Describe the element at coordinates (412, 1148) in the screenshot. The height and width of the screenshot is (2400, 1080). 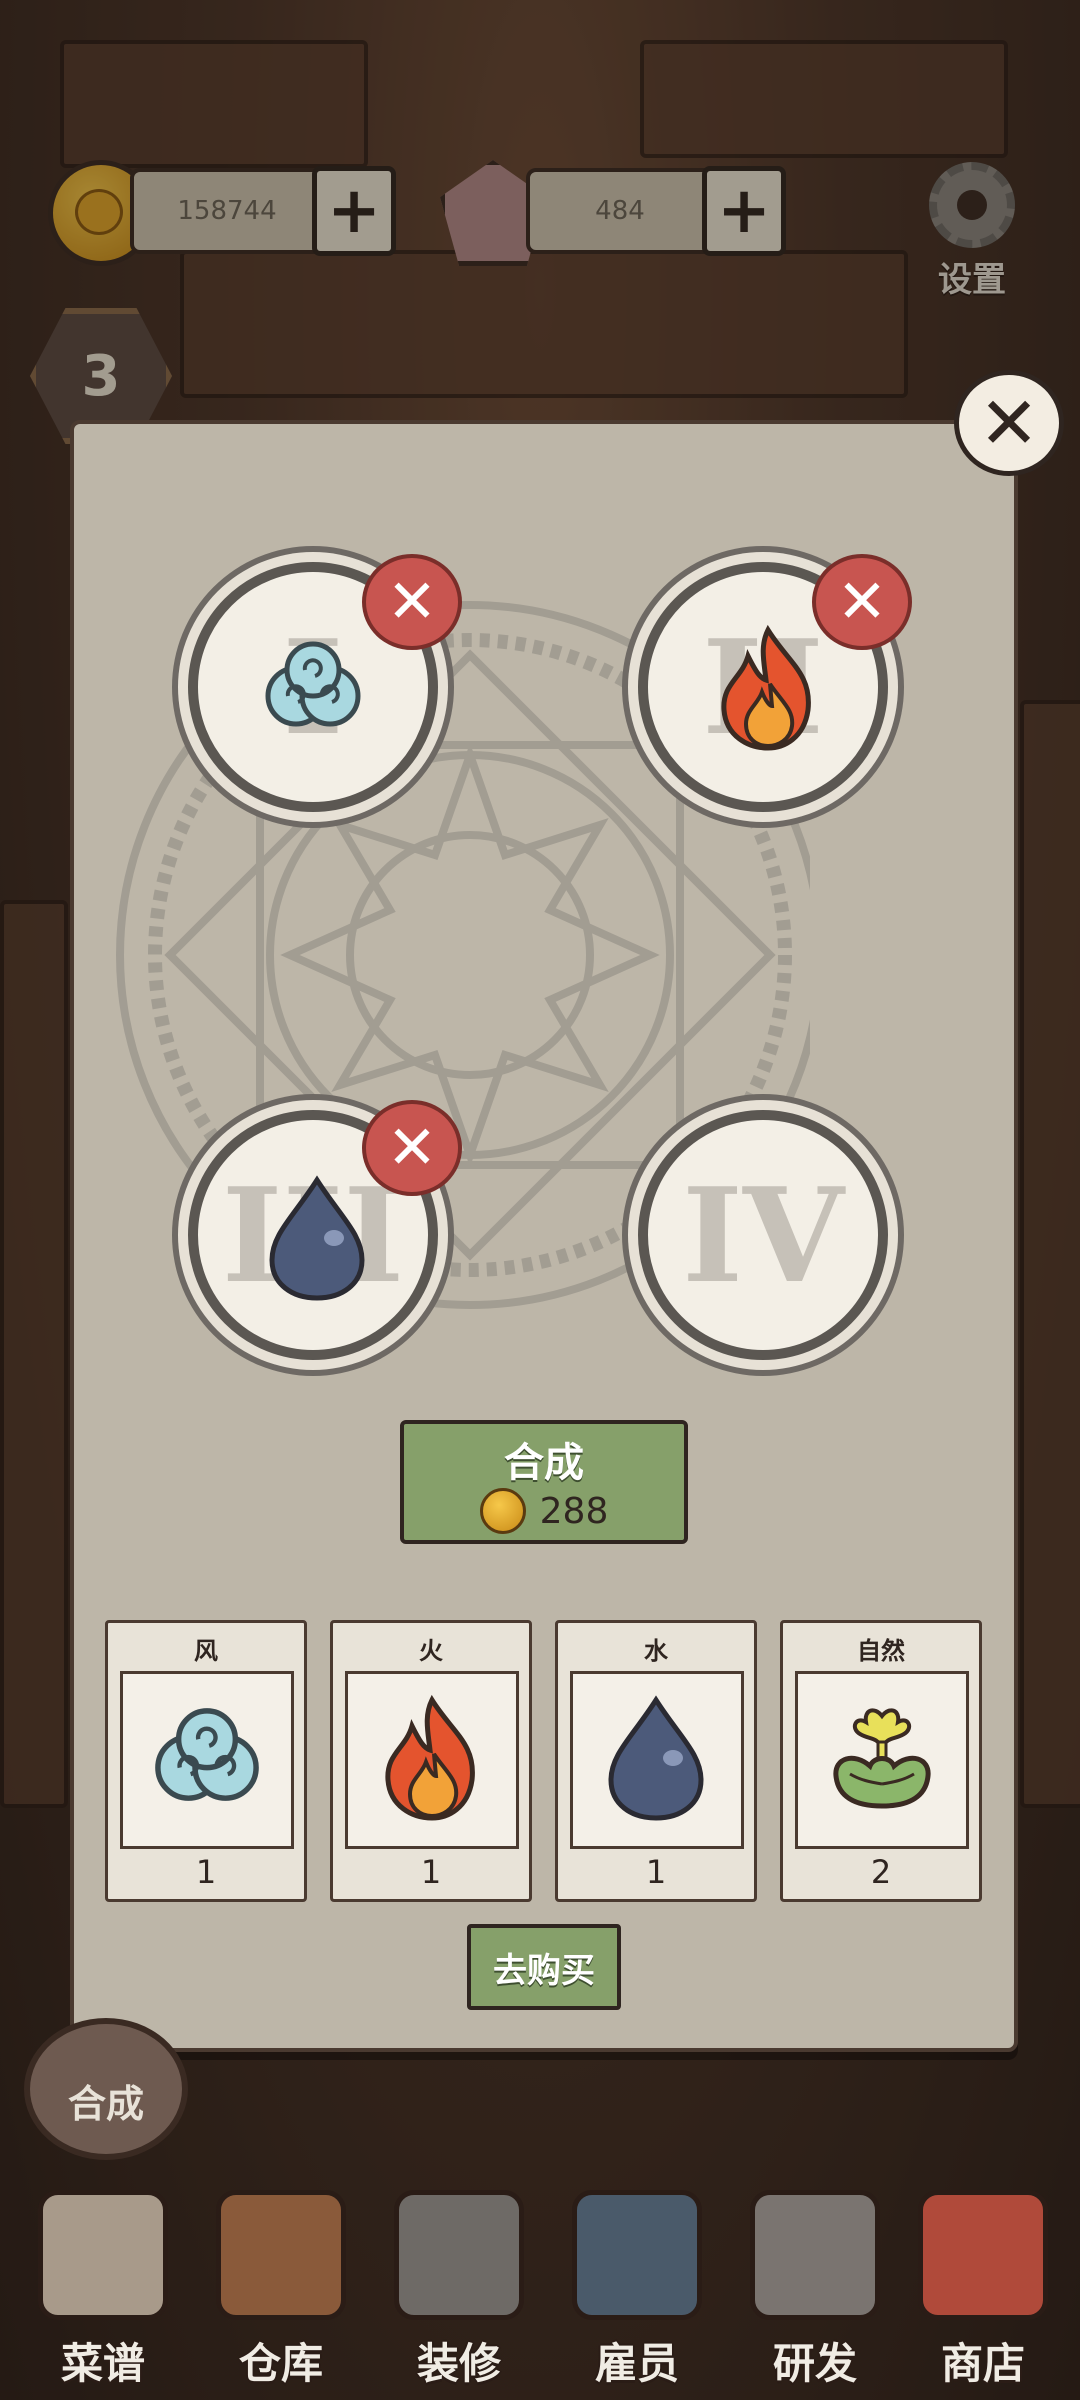
I see `remove-slot-3-button: ✕` at that location.